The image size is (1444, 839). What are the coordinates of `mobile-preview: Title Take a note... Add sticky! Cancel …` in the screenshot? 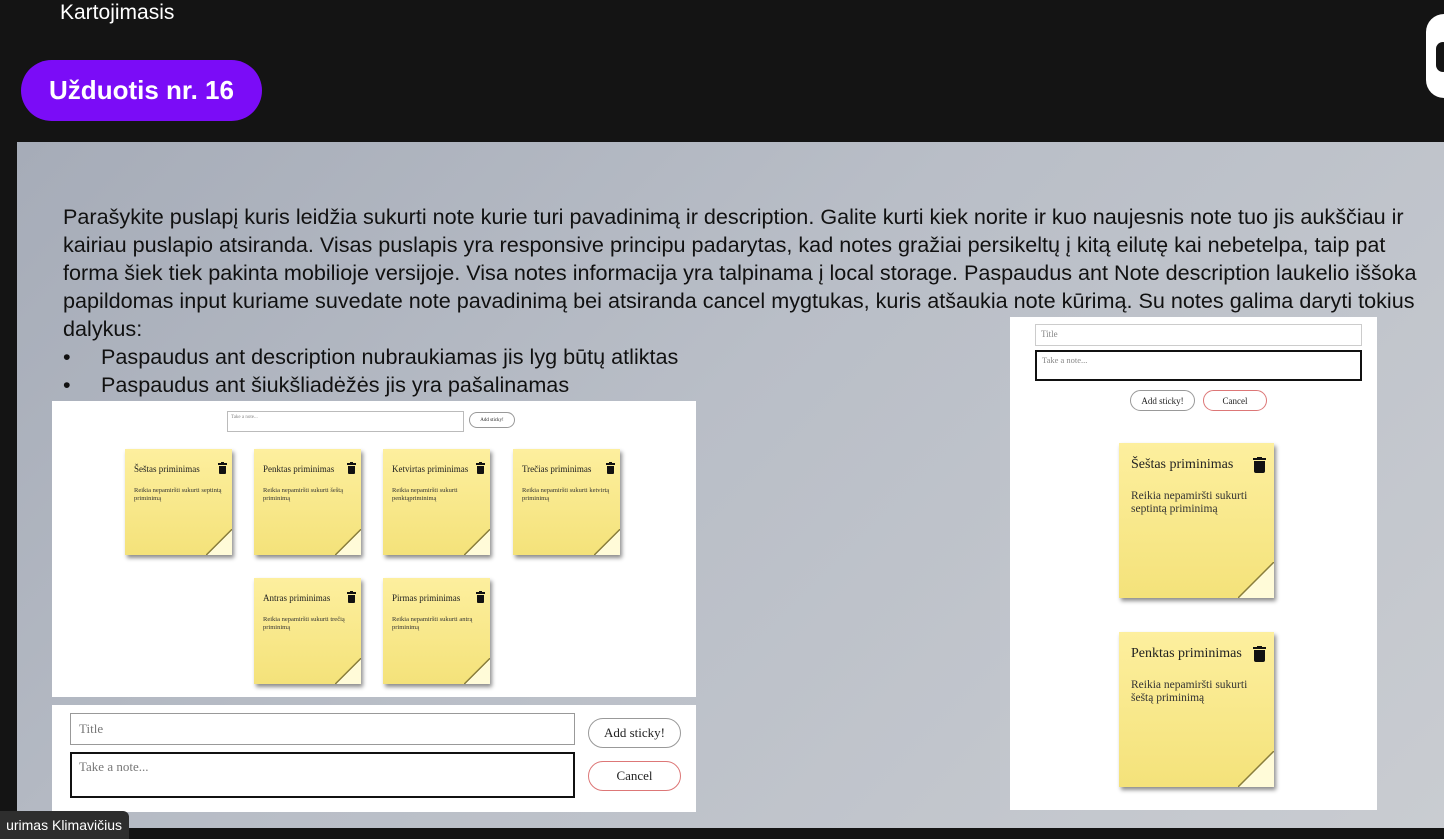 It's located at (1193, 563).